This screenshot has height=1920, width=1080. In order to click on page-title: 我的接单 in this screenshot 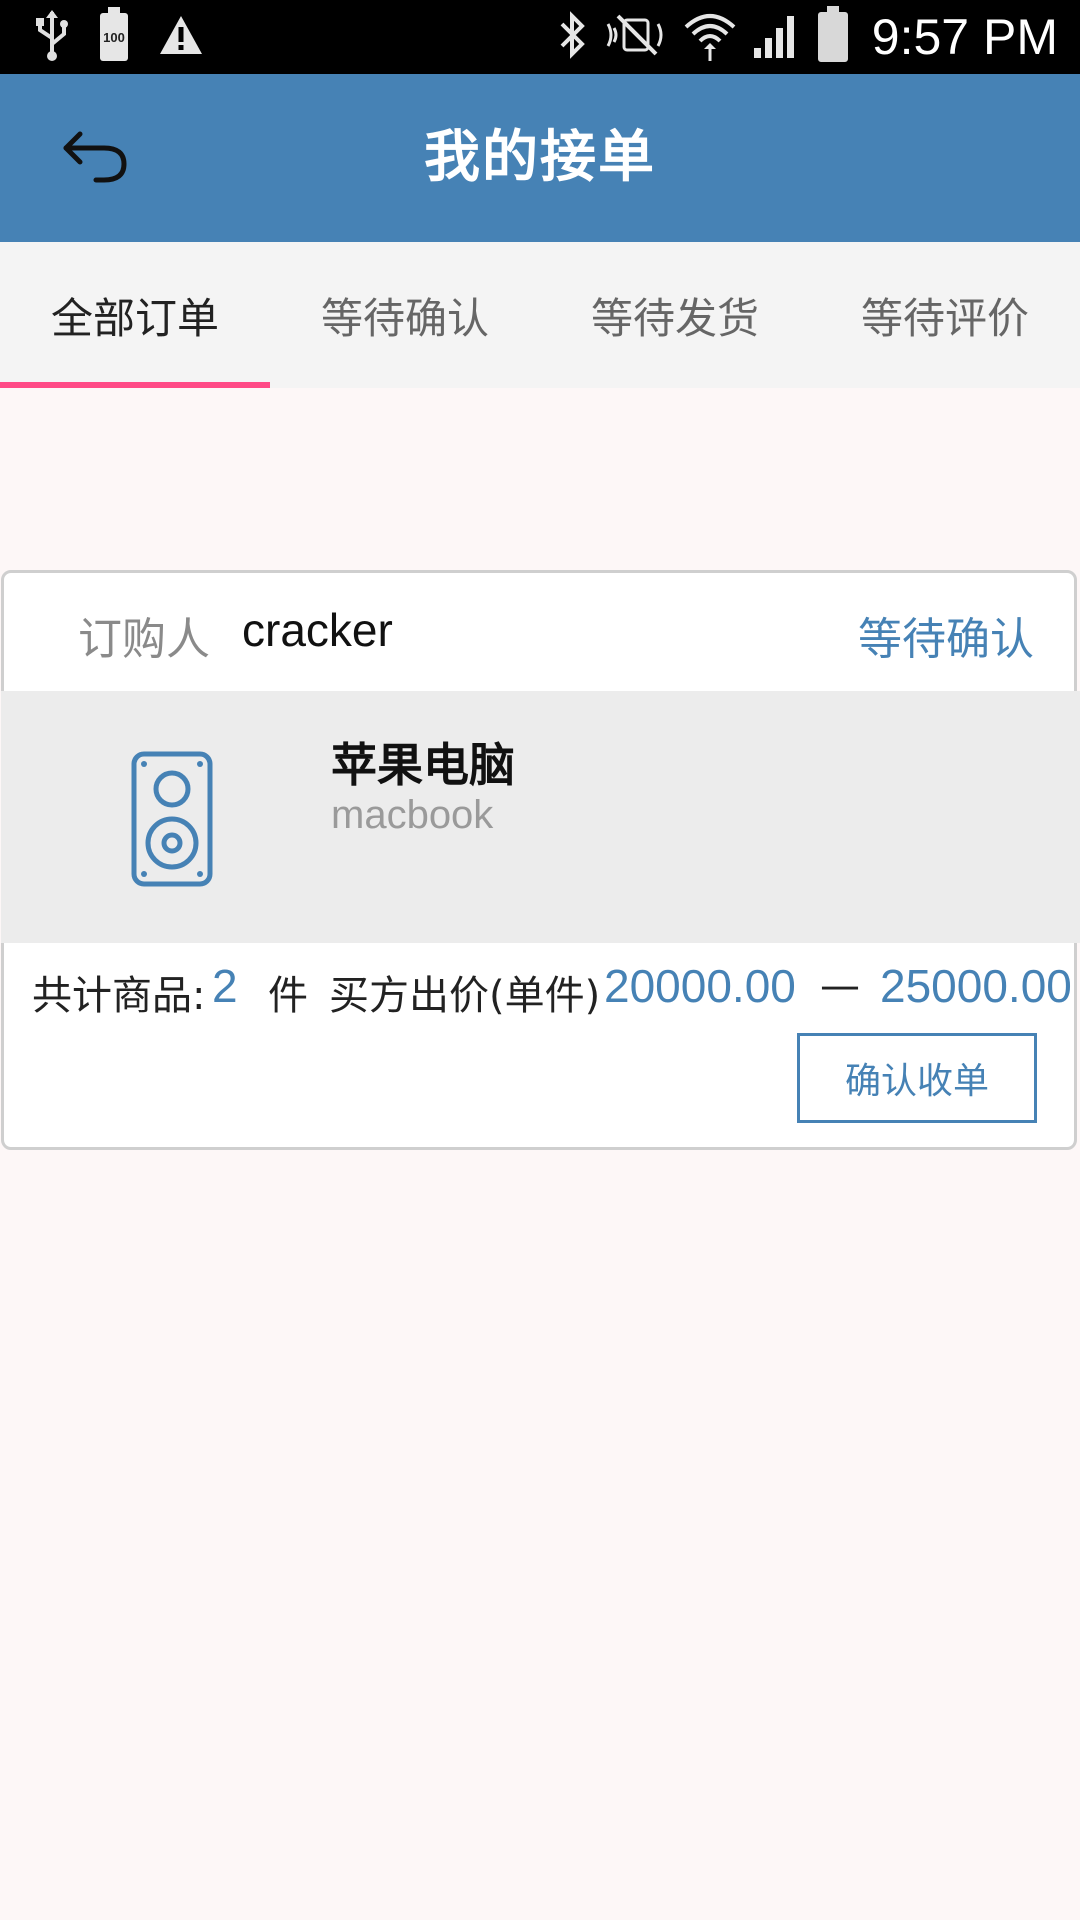, I will do `click(540, 157)`.